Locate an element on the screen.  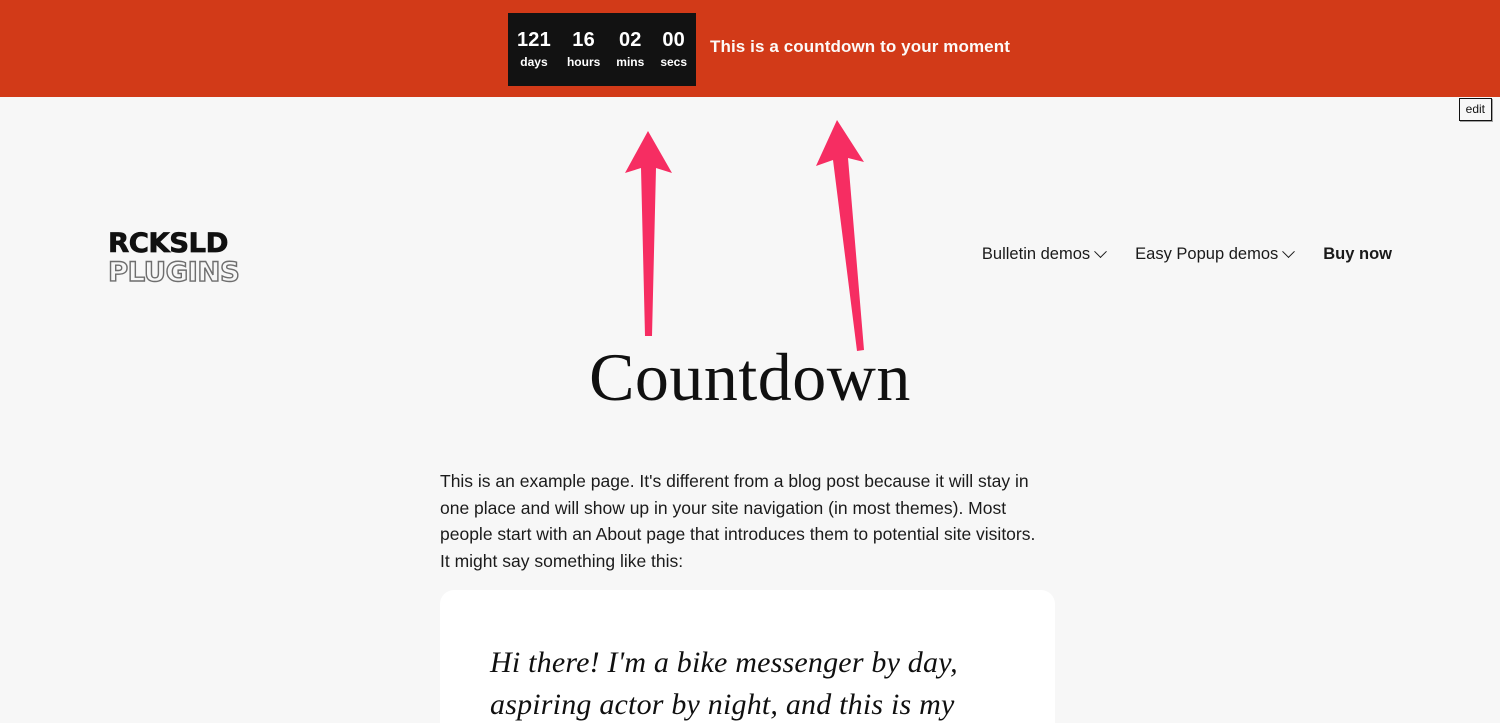
countdown-days-label: days is located at coordinates (534, 62).